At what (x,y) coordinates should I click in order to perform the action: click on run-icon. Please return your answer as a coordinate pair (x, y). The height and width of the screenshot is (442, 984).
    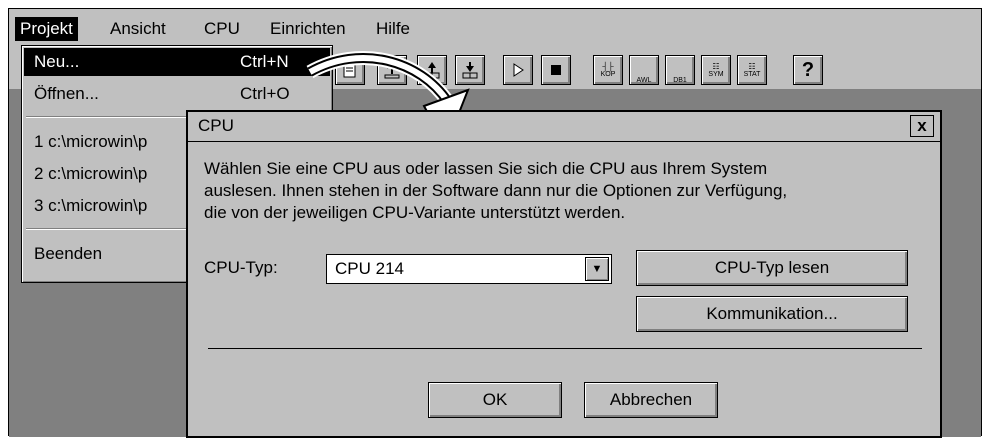
    Looking at the image, I should click on (518, 70).